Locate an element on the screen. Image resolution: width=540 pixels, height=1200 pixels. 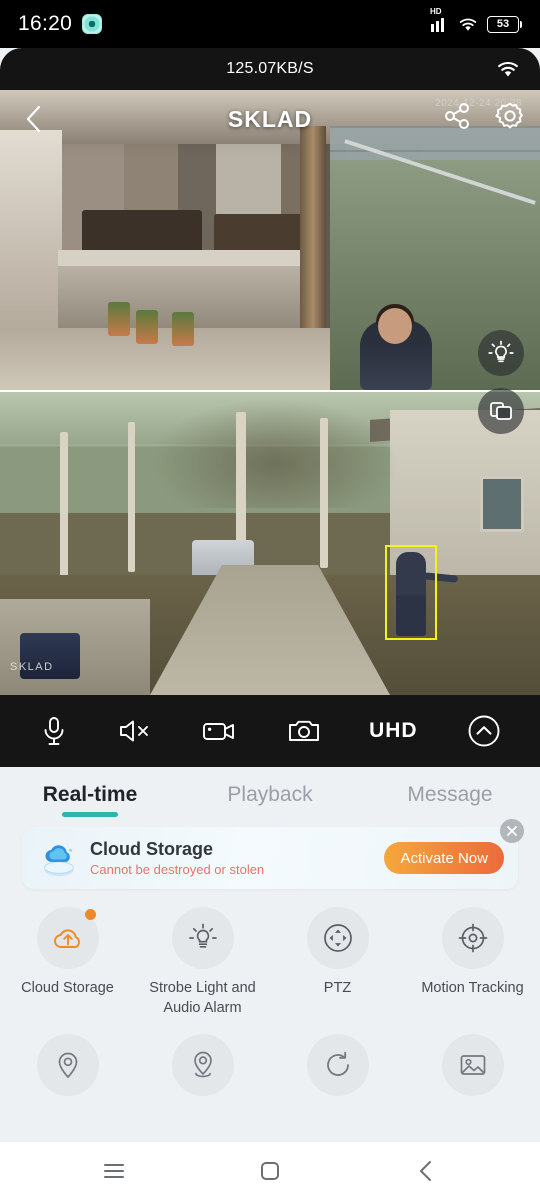
battery-cap is located at coordinates (521, 24).